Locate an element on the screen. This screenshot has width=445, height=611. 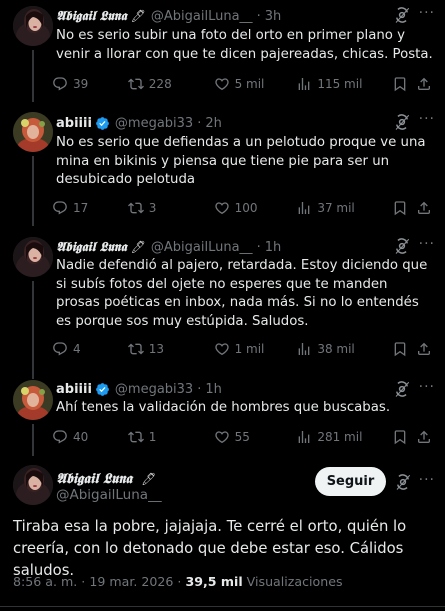
tweet-actions: 39 228 5 mil 115 mil is located at coordinates (244, 84).